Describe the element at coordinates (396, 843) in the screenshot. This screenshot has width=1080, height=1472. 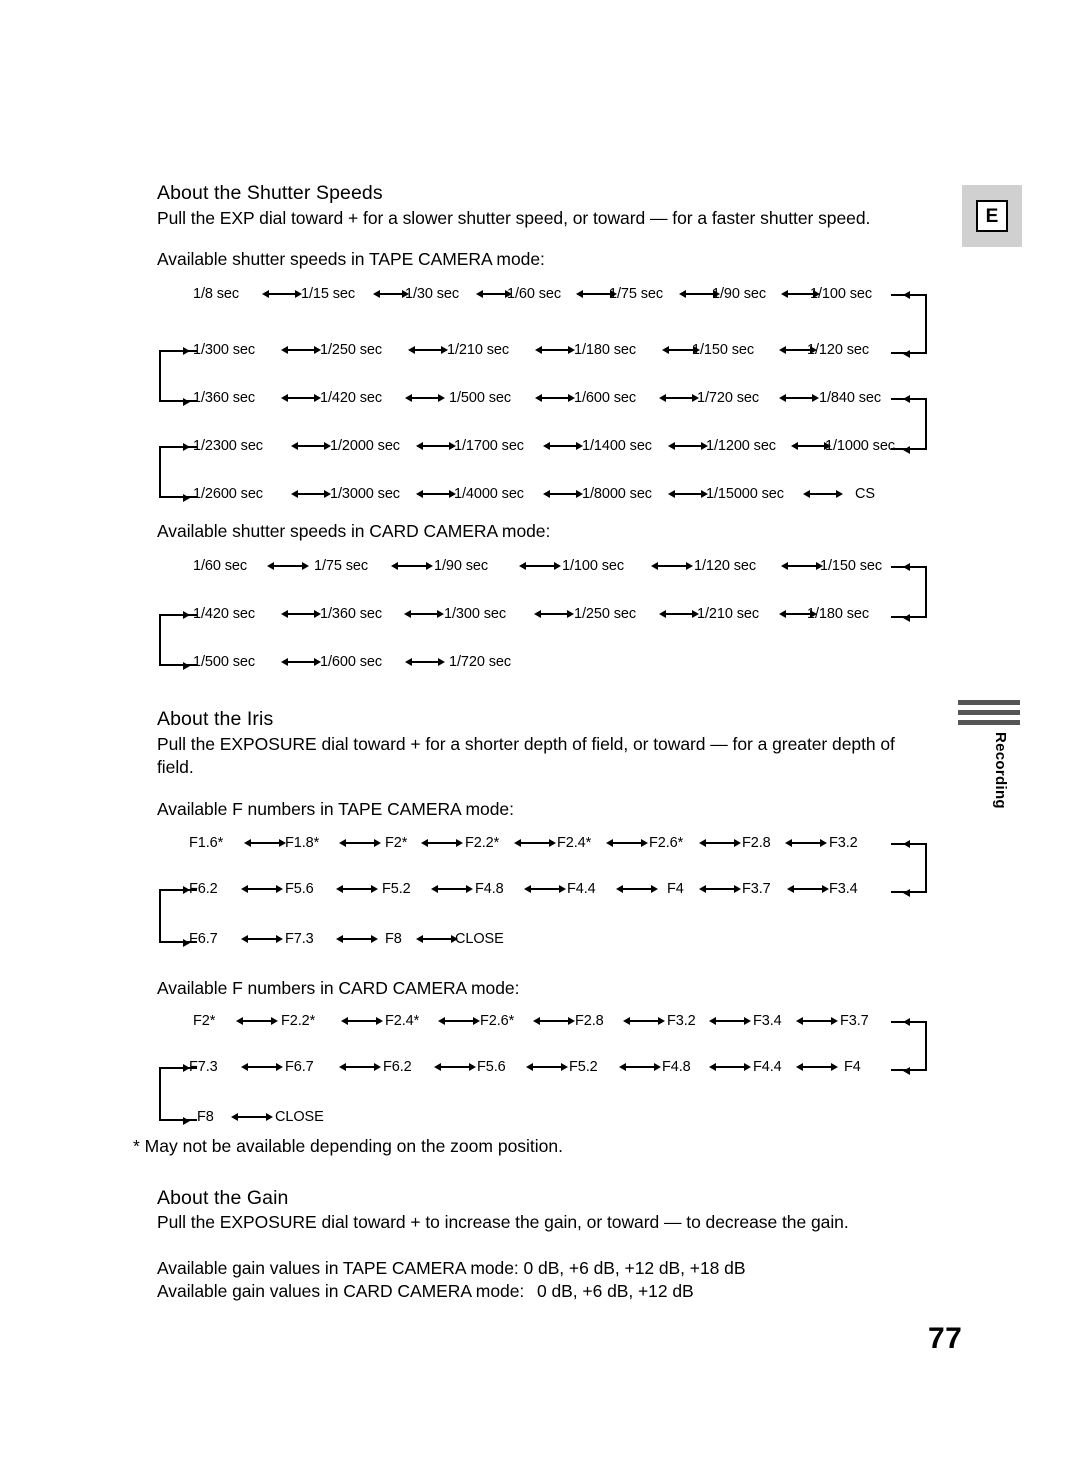
I see `flow-cell: F2*` at that location.